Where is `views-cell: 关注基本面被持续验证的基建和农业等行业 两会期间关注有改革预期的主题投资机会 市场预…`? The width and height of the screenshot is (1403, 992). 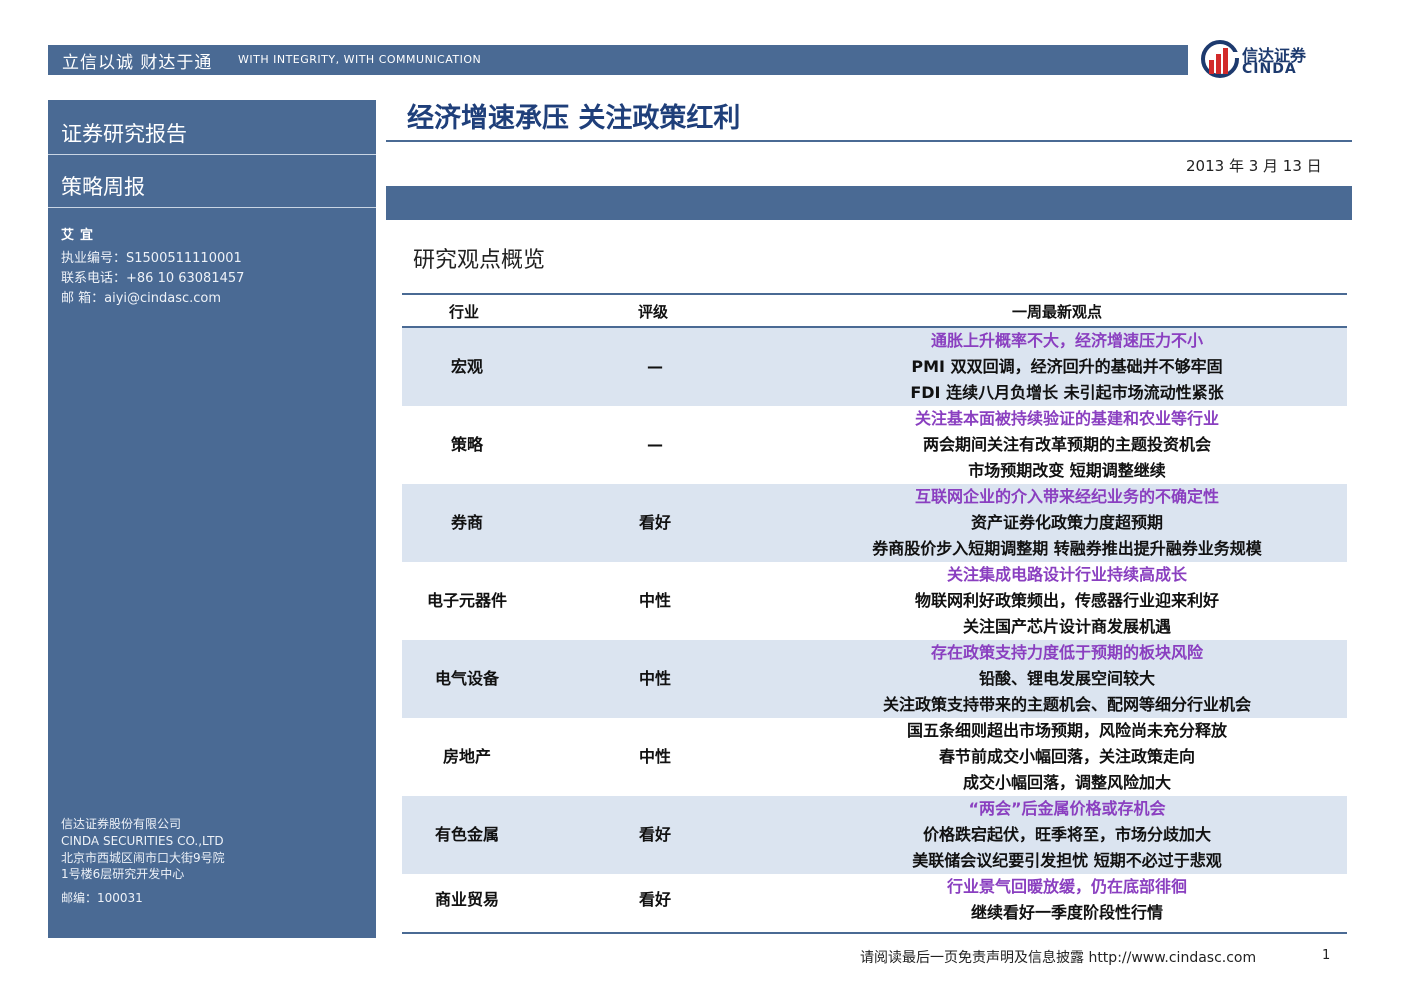 views-cell: 关注基本面被持续验证的基建和农业等行业 两会期间关注有改革预期的主题投资机会 市场预… is located at coordinates (1067, 445).